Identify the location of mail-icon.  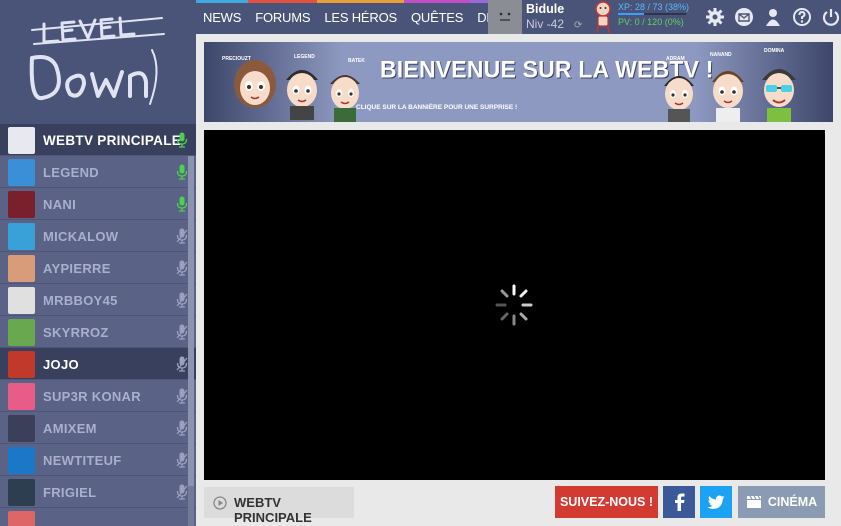
(743, 17).